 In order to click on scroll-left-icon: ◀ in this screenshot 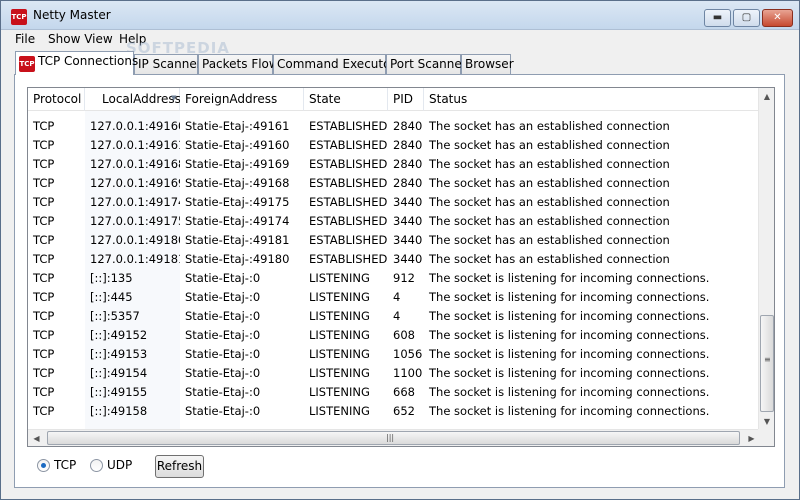, I will do `click(36, 438)`.